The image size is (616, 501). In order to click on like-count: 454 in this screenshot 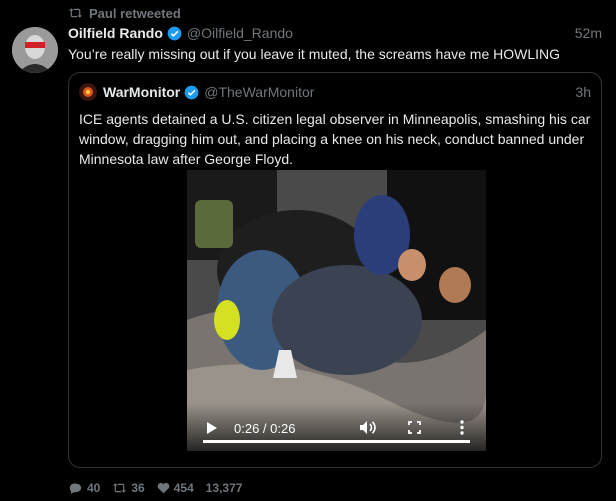, I will do `click(183, 488)`.